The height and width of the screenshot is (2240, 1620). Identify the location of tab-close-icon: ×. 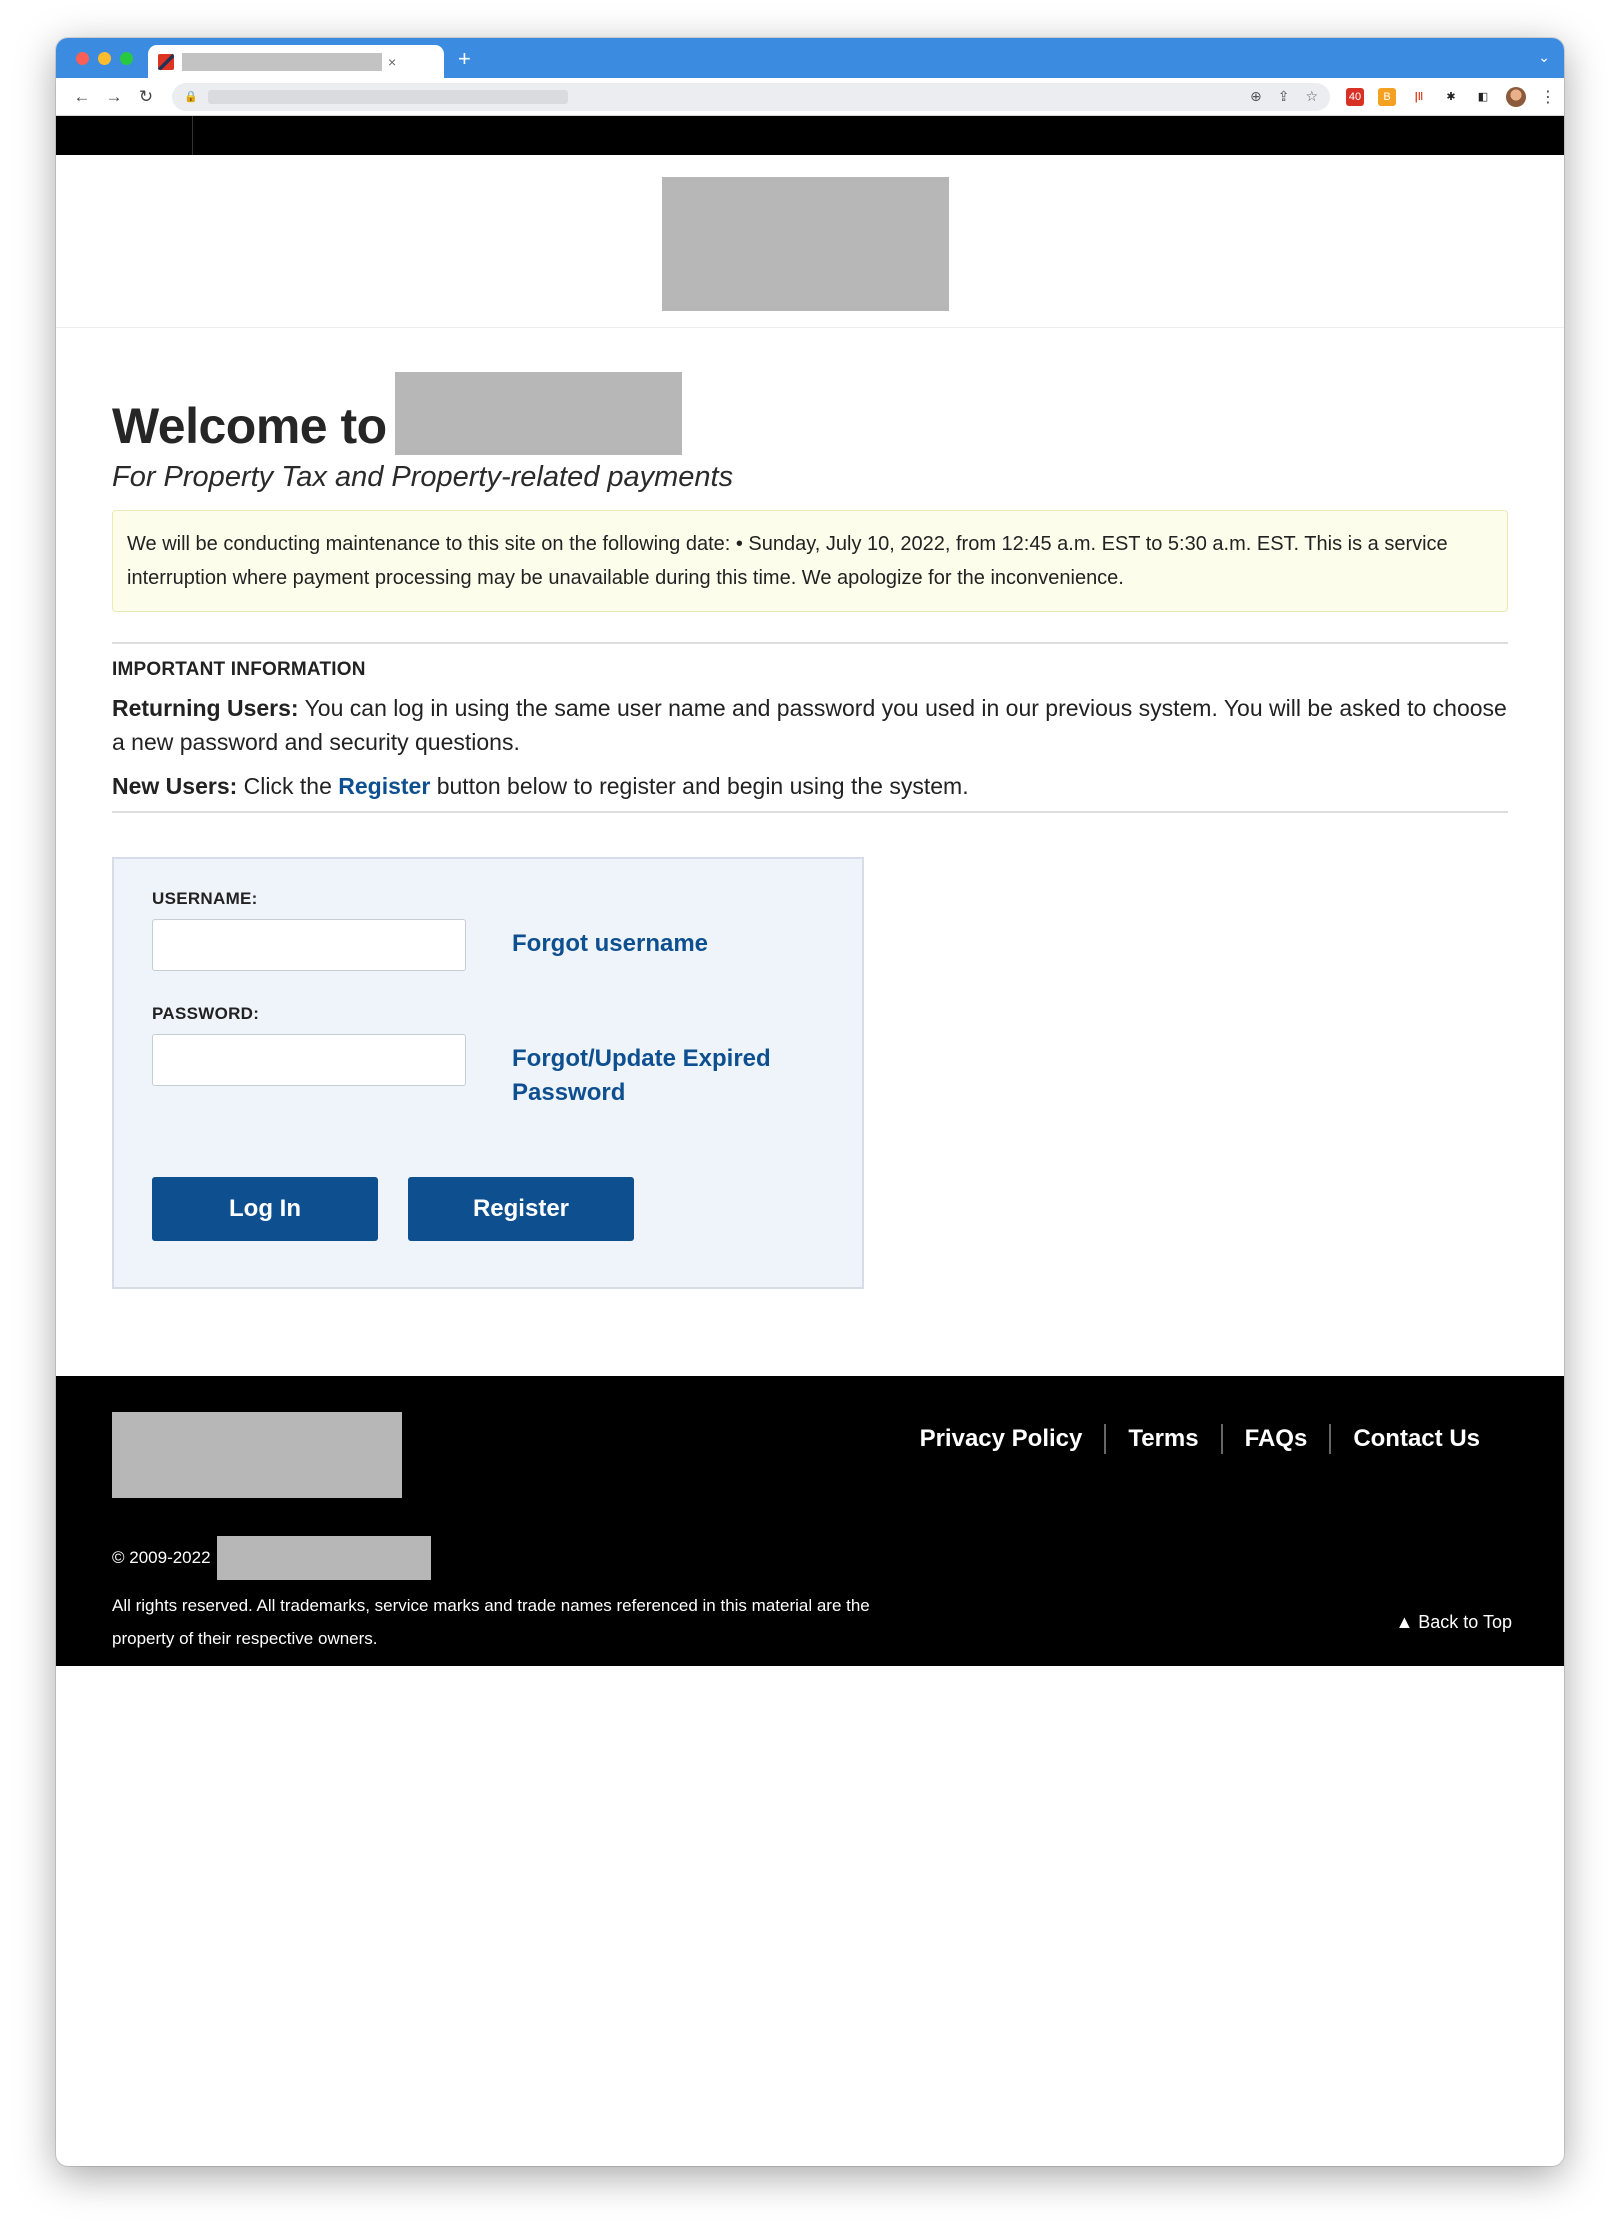
(392, 62).